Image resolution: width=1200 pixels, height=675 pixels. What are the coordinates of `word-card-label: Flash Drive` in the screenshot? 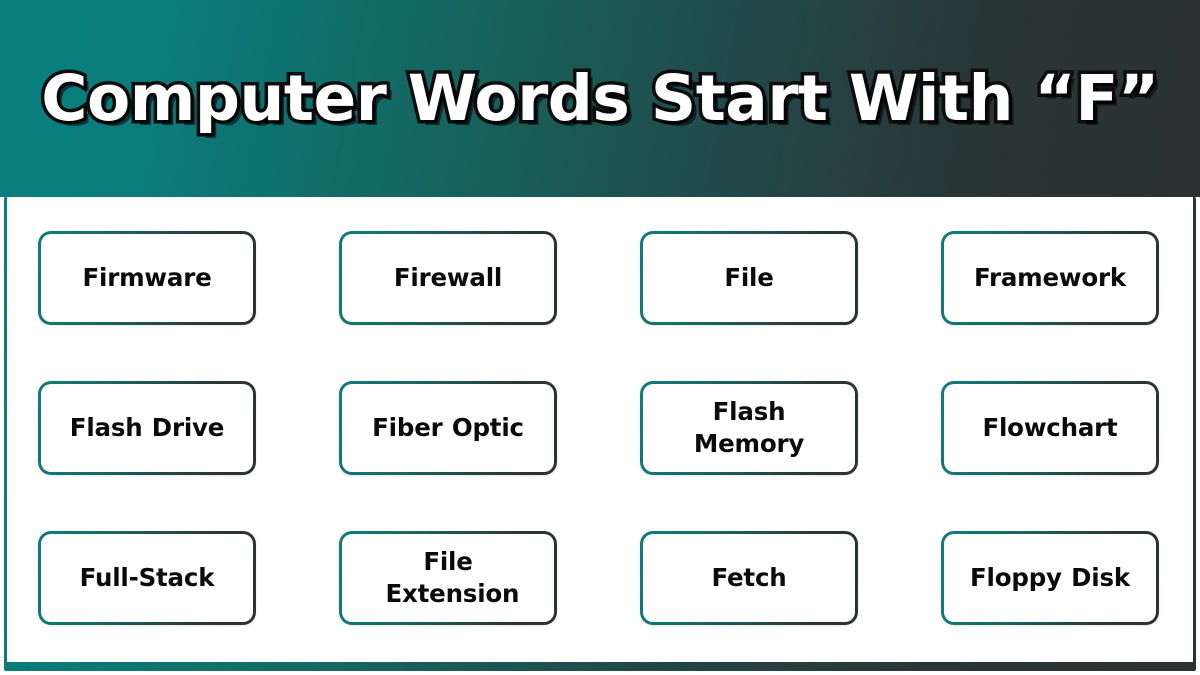 It's located at (147, 427).